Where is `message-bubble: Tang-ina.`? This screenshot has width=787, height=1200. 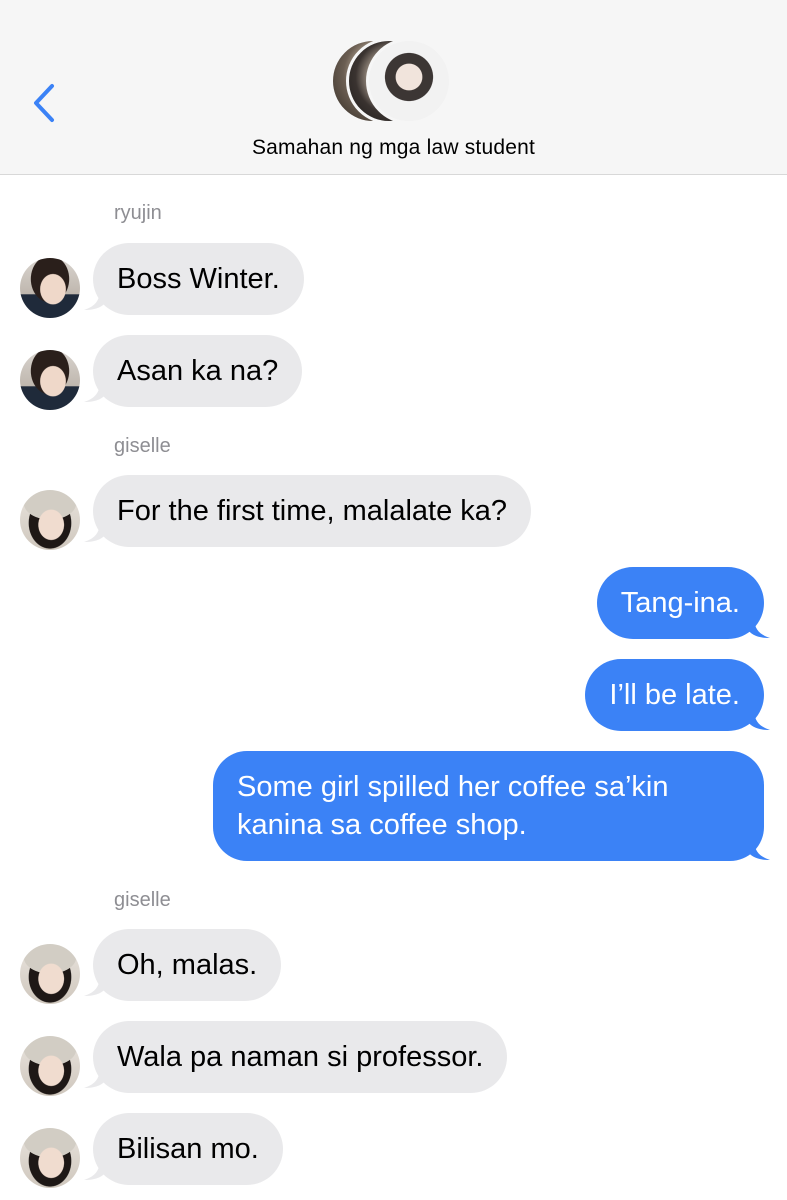 message-bubble: Tang-ina. is located at coordinates (680, 603).